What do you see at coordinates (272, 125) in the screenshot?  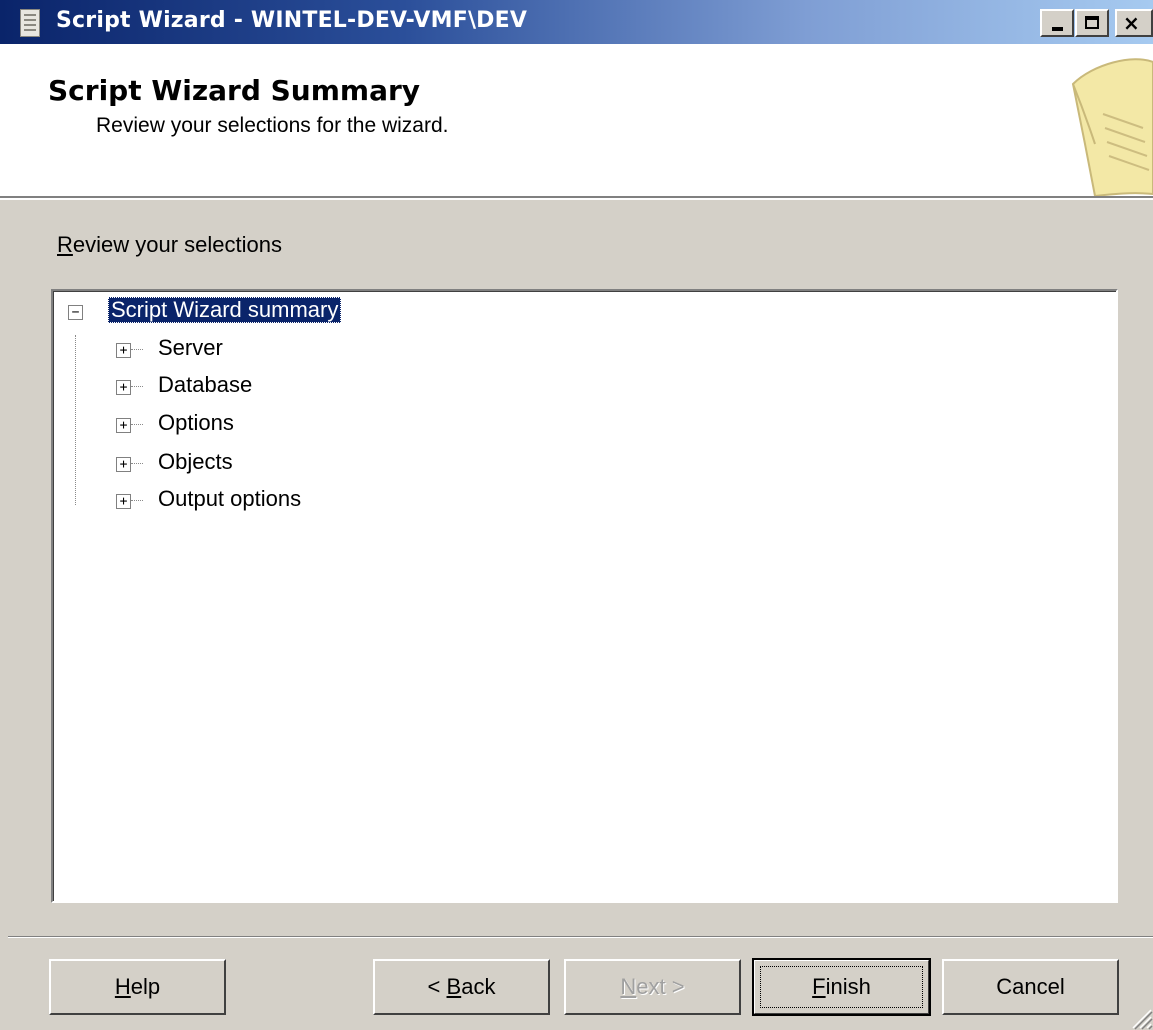 I see `page-subtitle: Review your selections for the wizard.` at bounding box center [272, 125].